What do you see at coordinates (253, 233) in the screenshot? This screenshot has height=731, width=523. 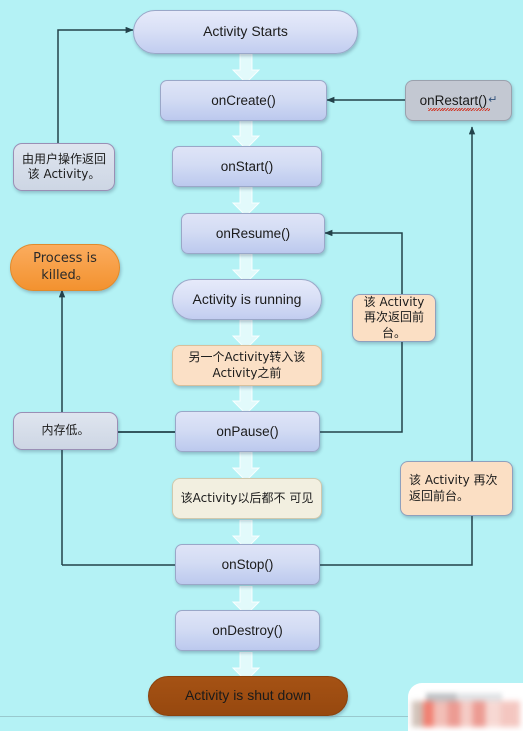 I see `node-on-resume: onResume()` at bounding box center [253, 233].